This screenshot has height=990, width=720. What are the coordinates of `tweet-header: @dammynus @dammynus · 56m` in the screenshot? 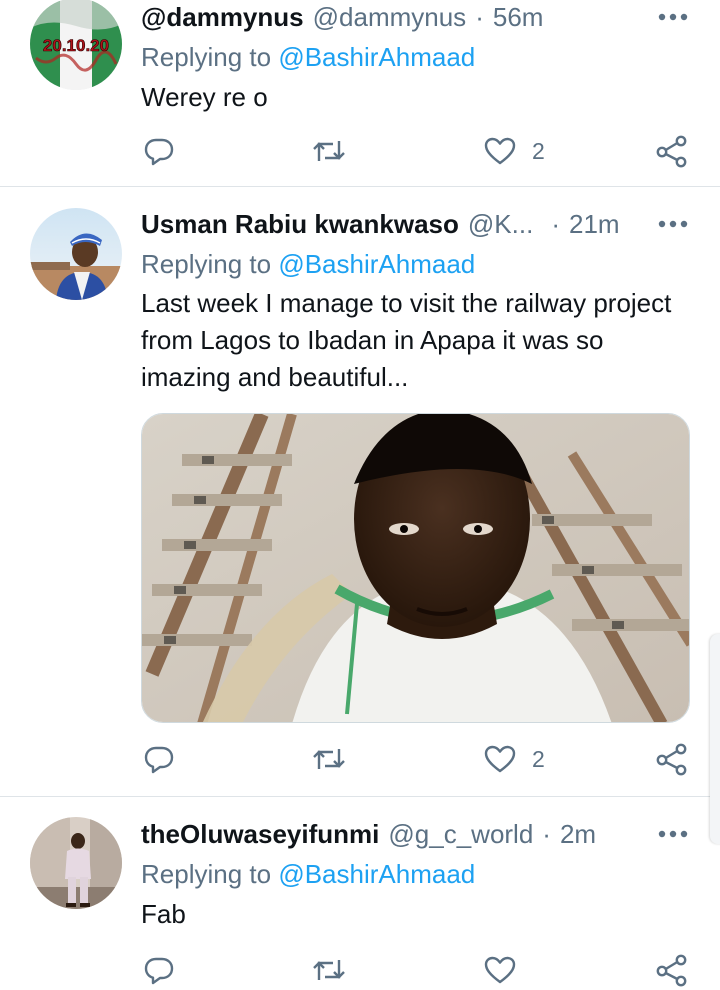 It's located at (415, 17).